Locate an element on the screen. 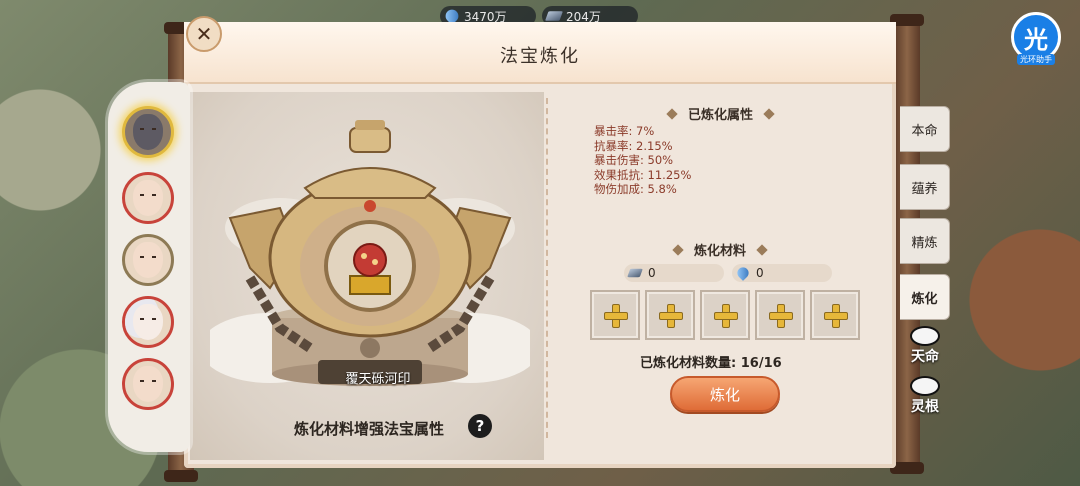 The width and height of the screenshot is (1080, 486). refine-hint: 炼化材料增强法宝属性 is located at coordinates (369, 429).